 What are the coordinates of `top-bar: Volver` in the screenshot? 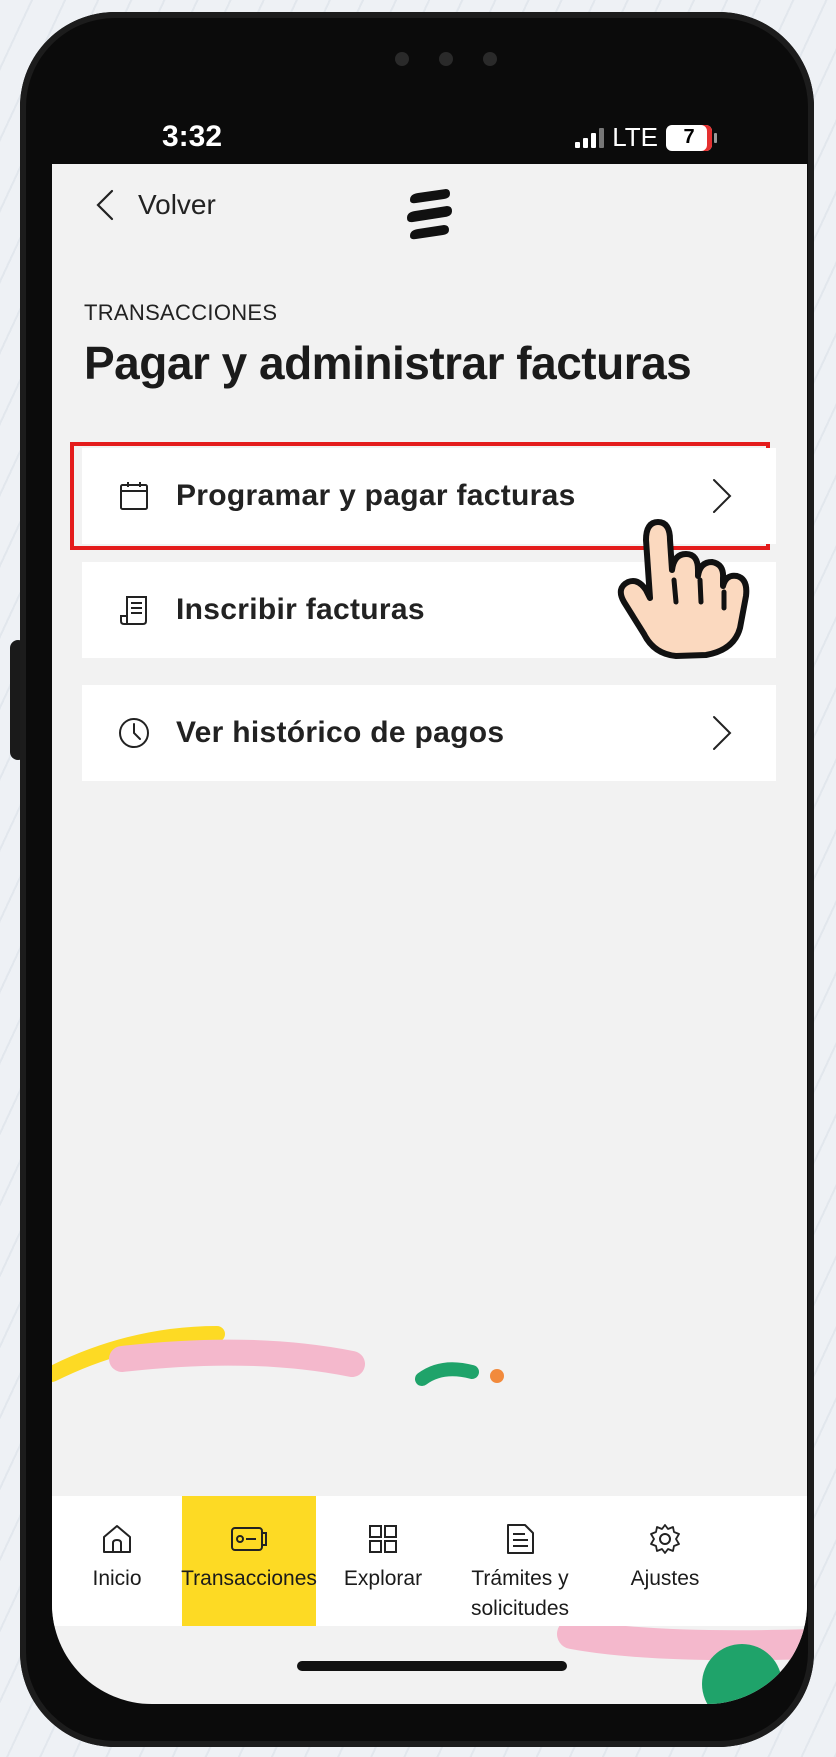 It's located at (429, 214).